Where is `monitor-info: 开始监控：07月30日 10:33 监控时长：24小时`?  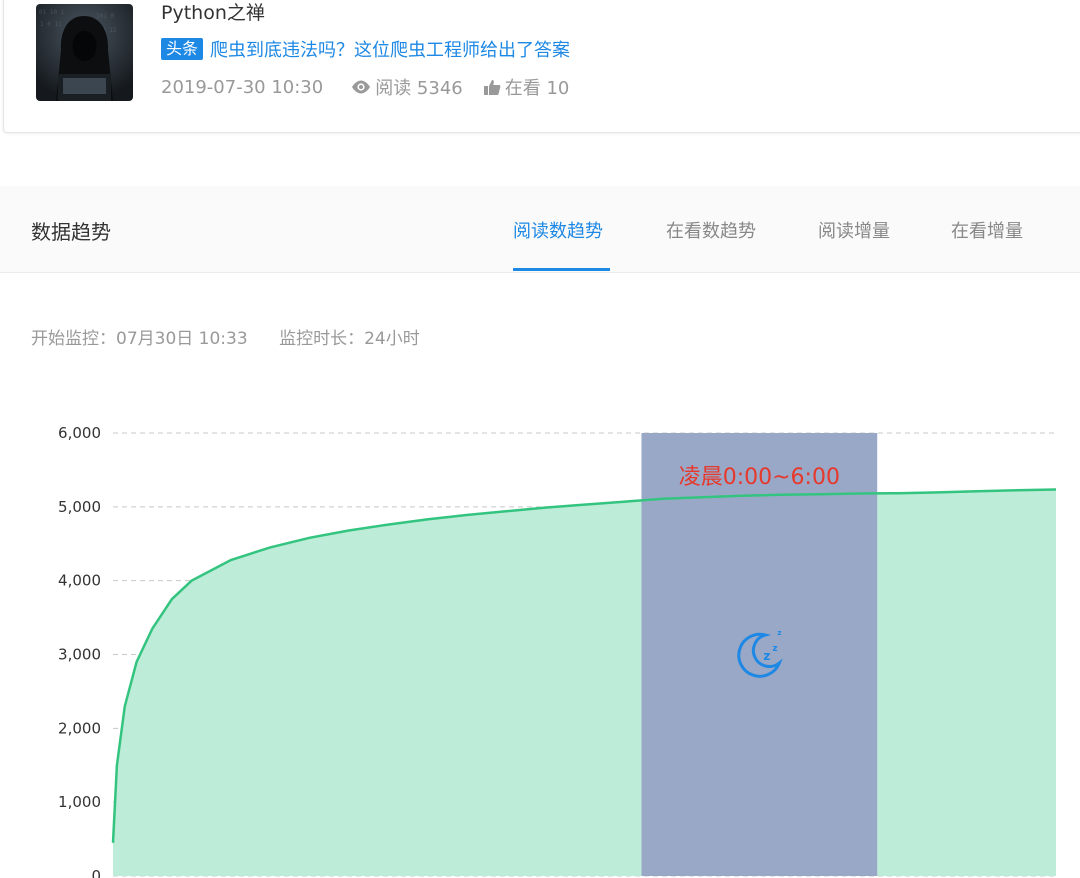
monitor-info: 开始监控：07月30日 10:33 监控时长：24小时 is located at coordinates (227, 336).